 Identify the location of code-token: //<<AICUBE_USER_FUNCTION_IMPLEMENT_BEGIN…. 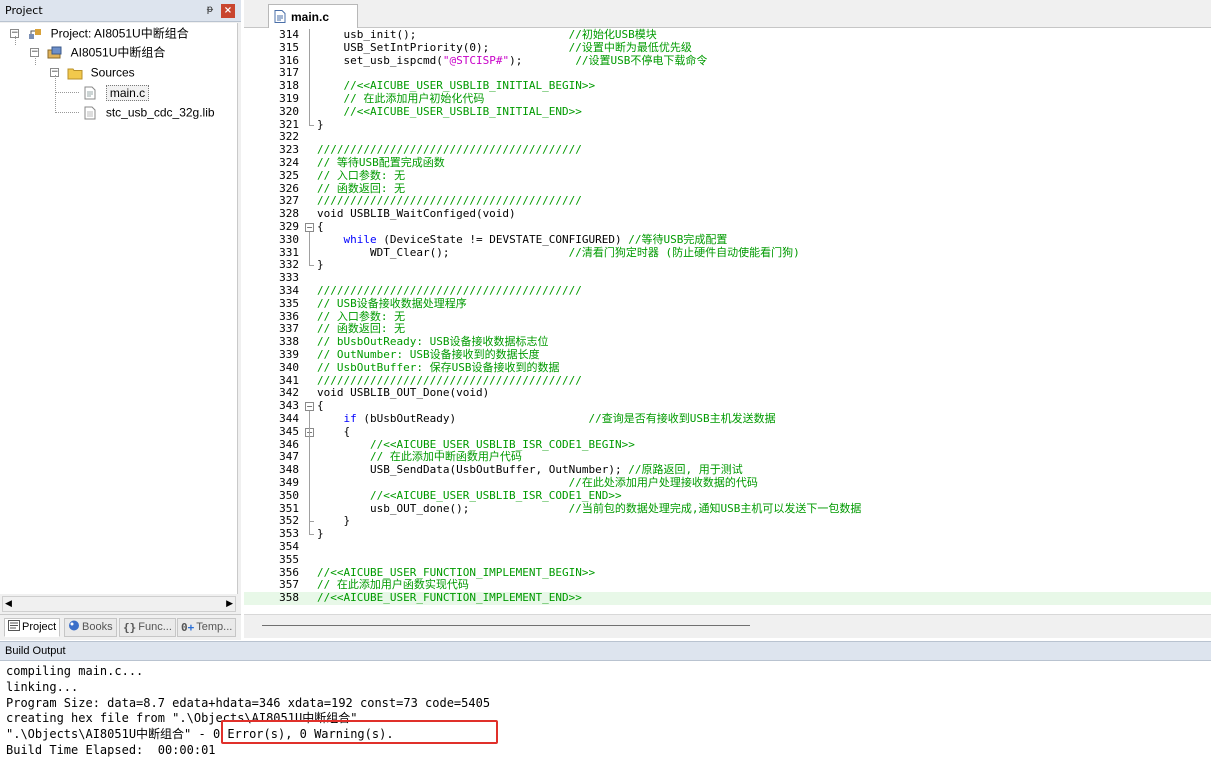
(456, 572).